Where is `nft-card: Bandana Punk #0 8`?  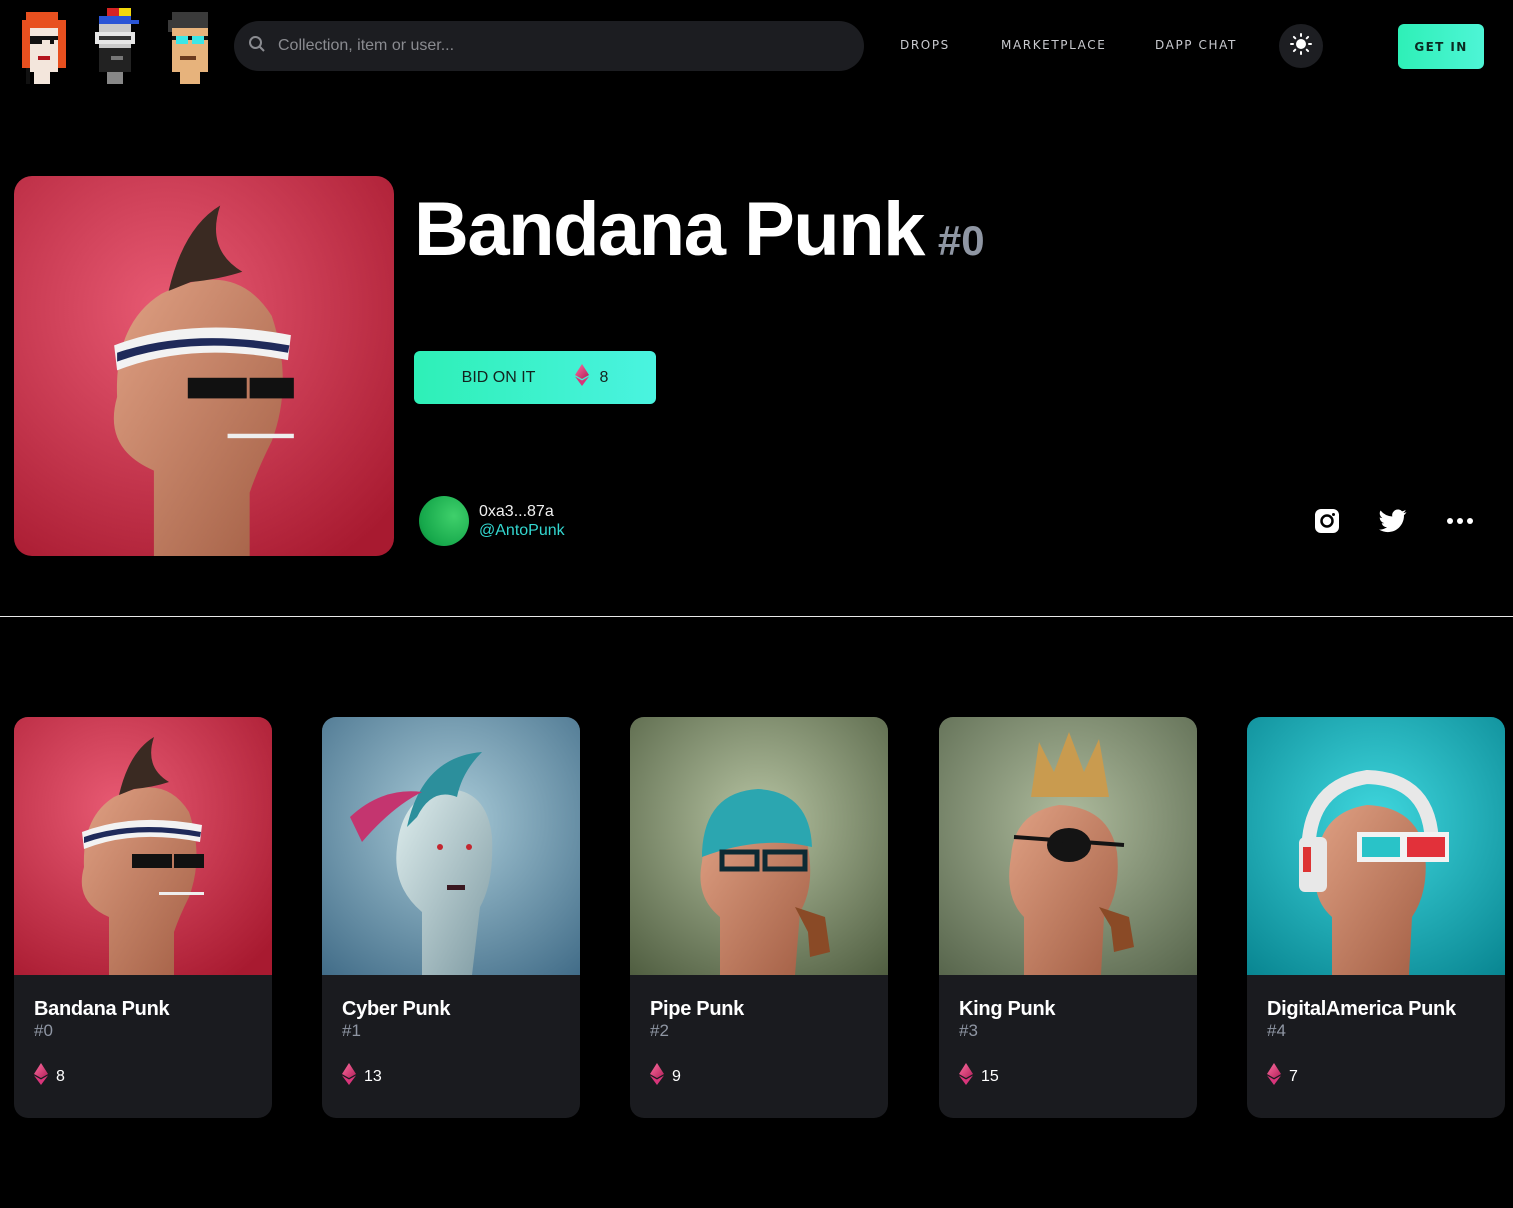
nft-card: Bandana Punk #0 8 is located at coordinates (143, 917).